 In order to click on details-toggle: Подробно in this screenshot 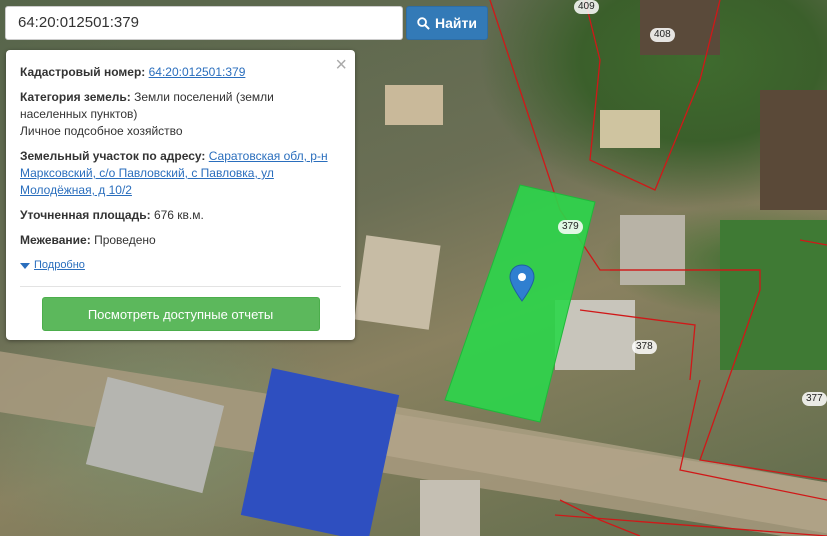, I will do `click(180, 265)`.